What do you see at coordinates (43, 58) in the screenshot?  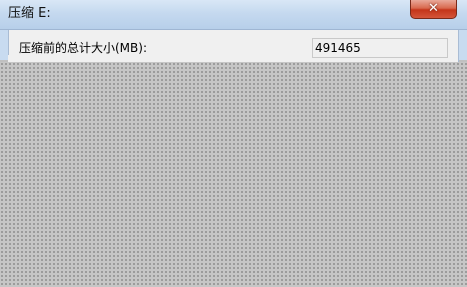 I see `dither-edge` at bounding box center [43, 58].